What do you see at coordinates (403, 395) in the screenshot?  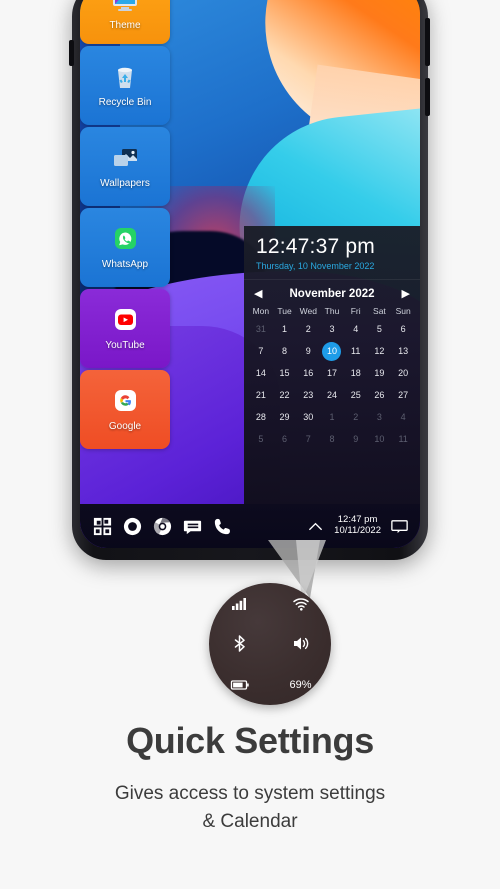 I see `calendar-day: 27` at bounding box center [403, 395].